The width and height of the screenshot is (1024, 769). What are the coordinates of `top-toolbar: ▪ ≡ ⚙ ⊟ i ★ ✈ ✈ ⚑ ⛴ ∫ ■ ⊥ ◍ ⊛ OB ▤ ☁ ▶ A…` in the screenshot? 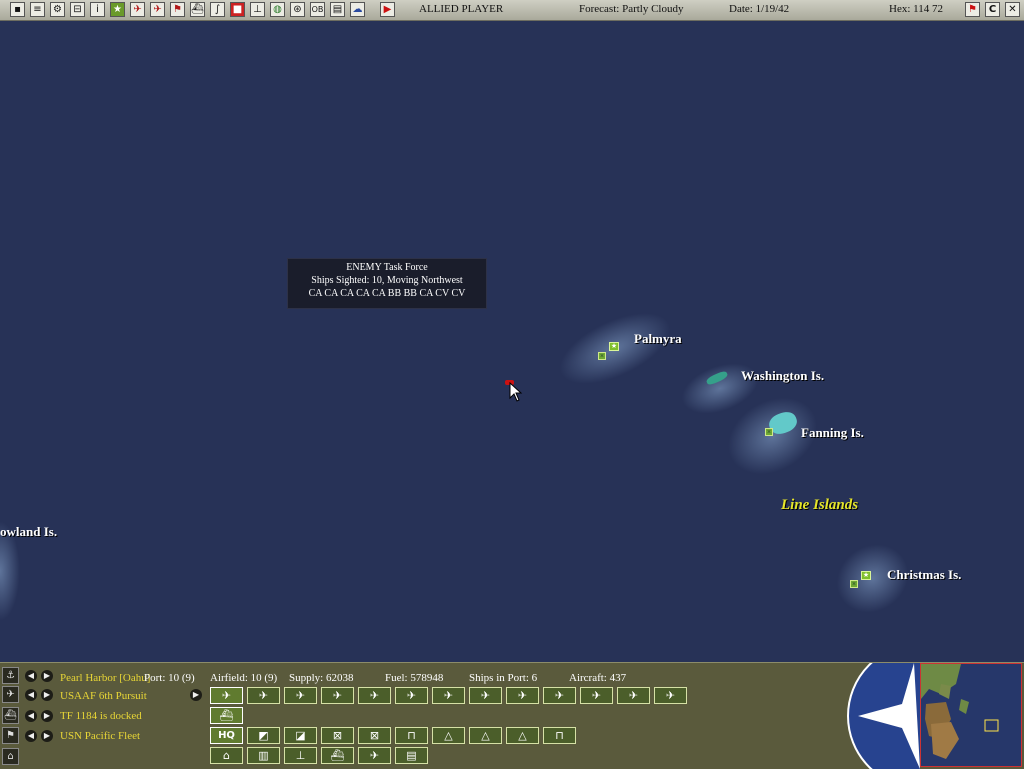 It's located at (512, 10).